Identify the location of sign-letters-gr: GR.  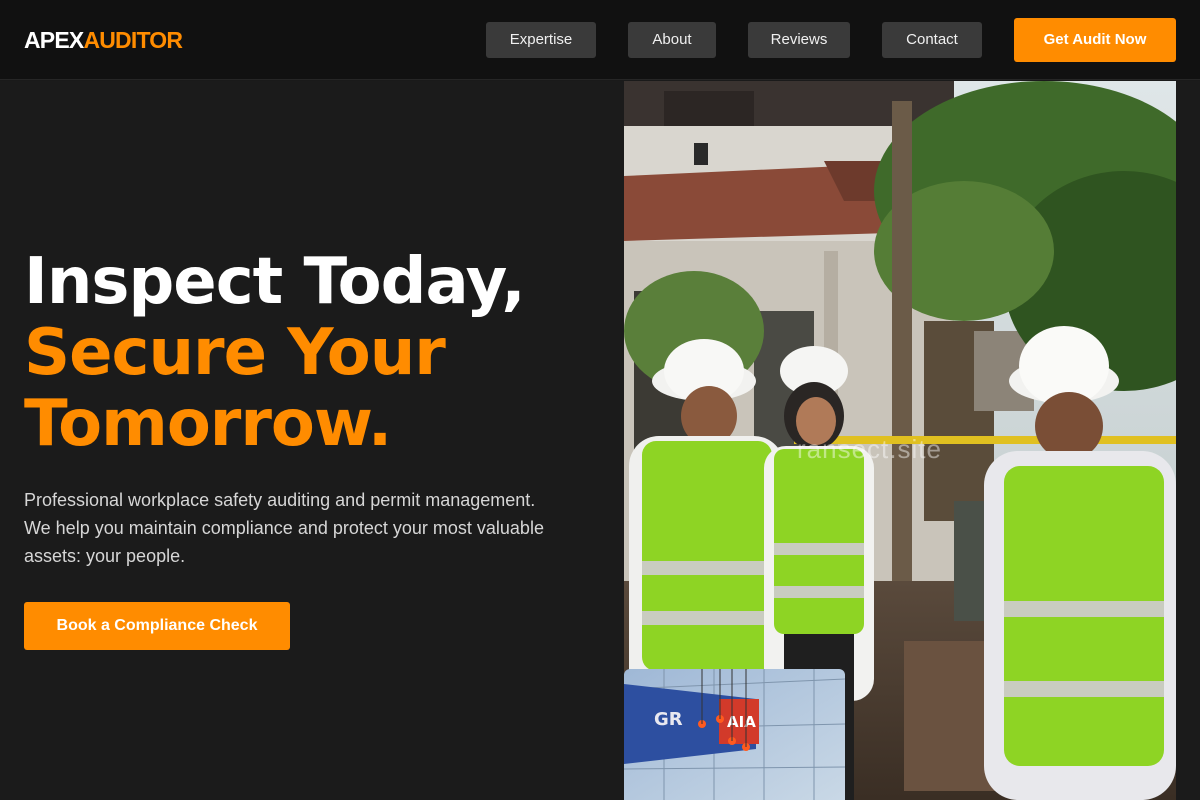
(668, 719).